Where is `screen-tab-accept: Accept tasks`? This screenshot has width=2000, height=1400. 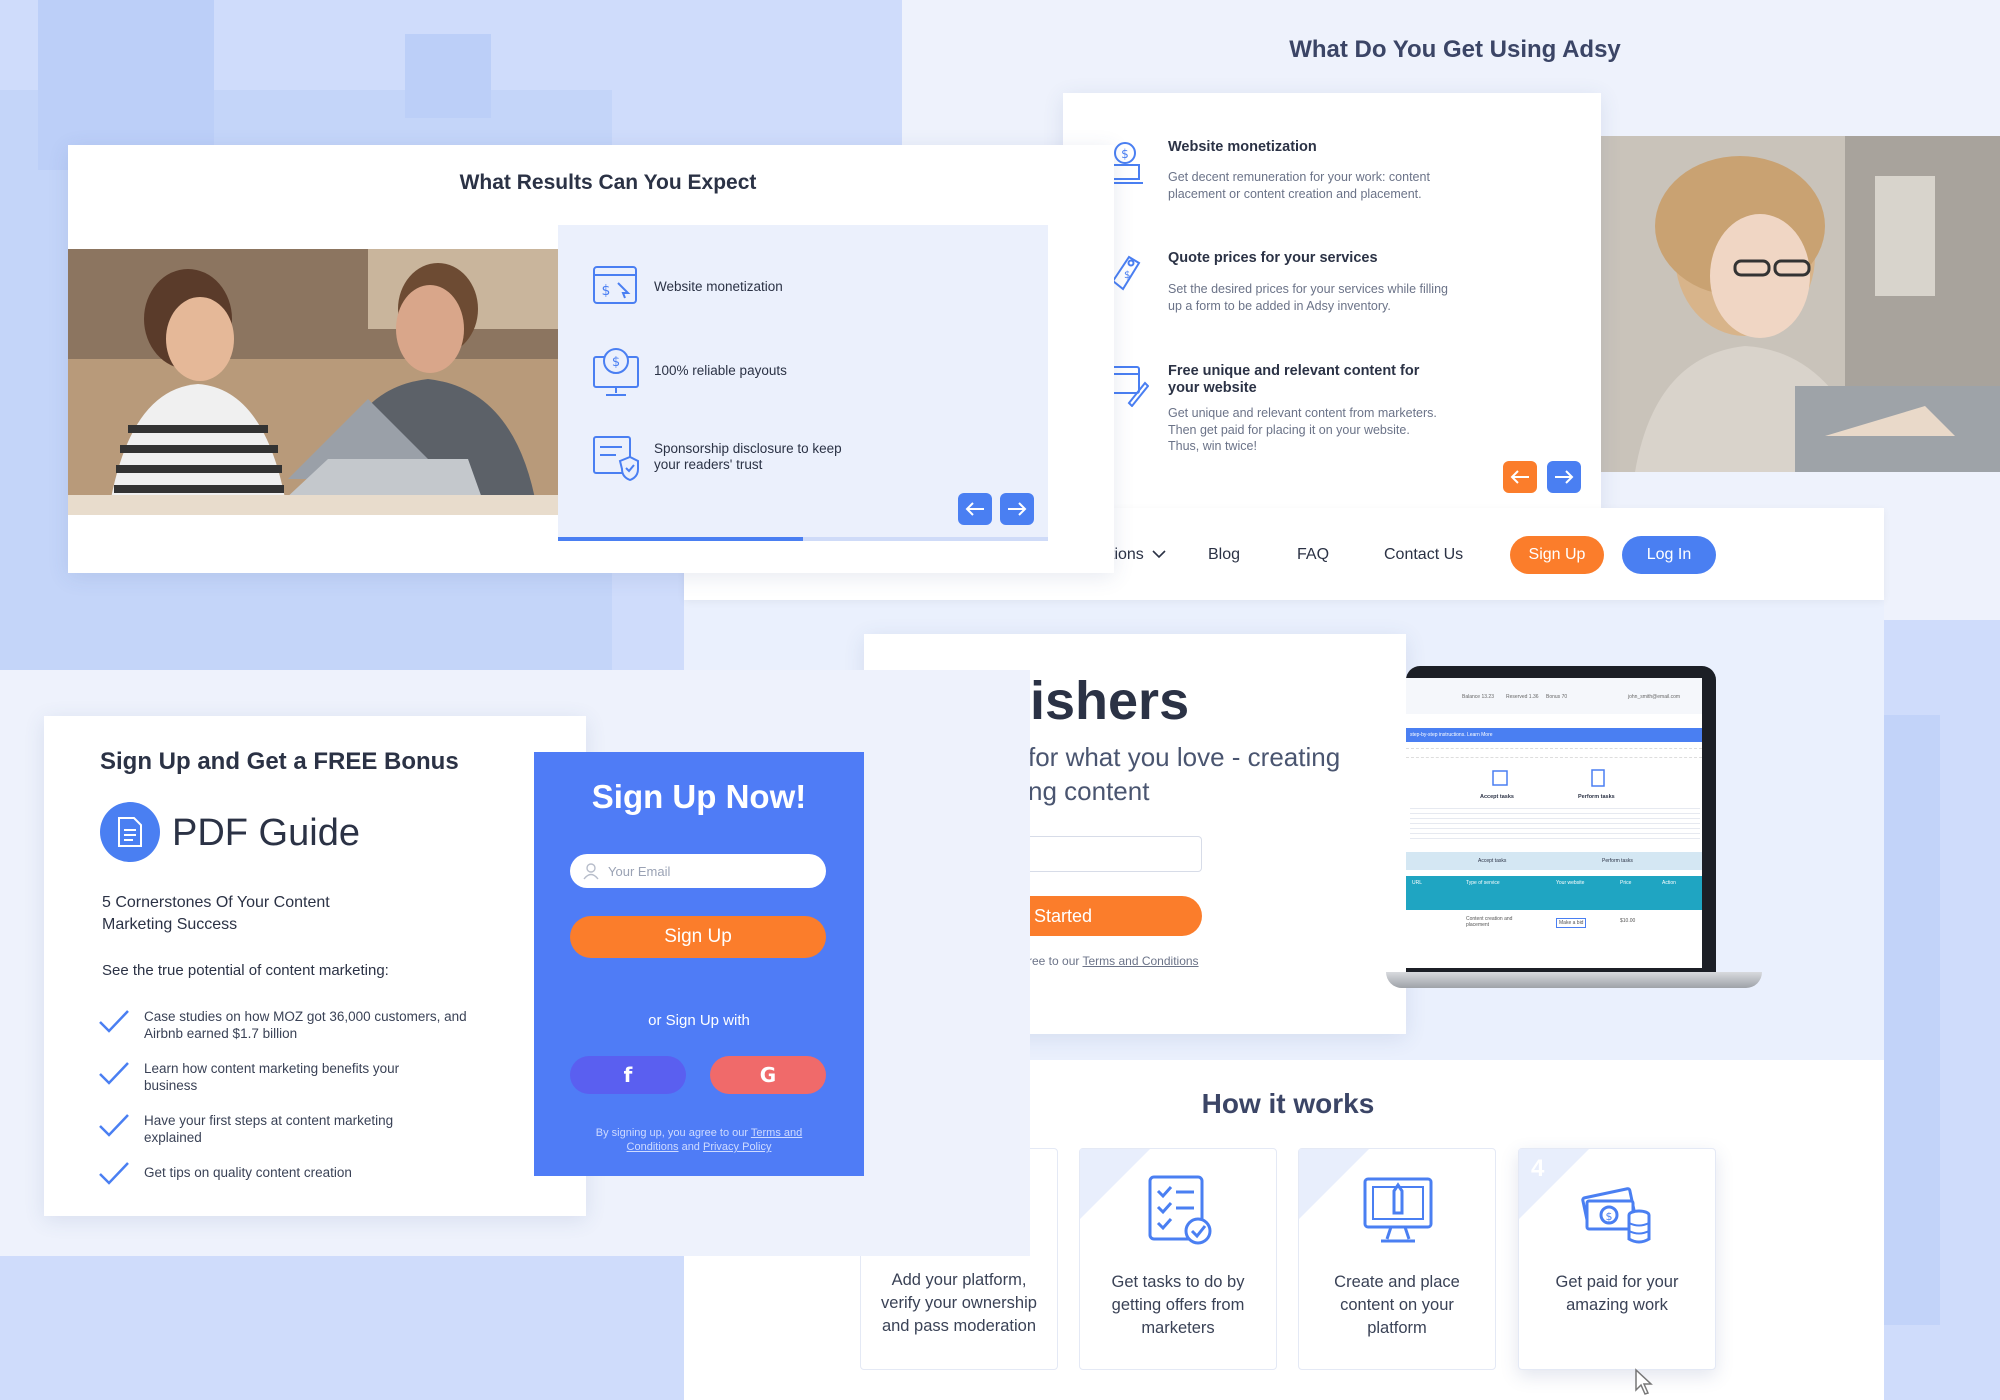
screen-tab-accept: Accept tasks is located at coordinates (1492, 861).